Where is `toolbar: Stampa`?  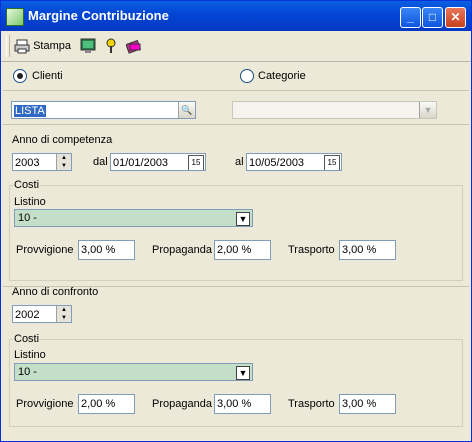 toolbar: Stampa is located at coordinates (236, 46).